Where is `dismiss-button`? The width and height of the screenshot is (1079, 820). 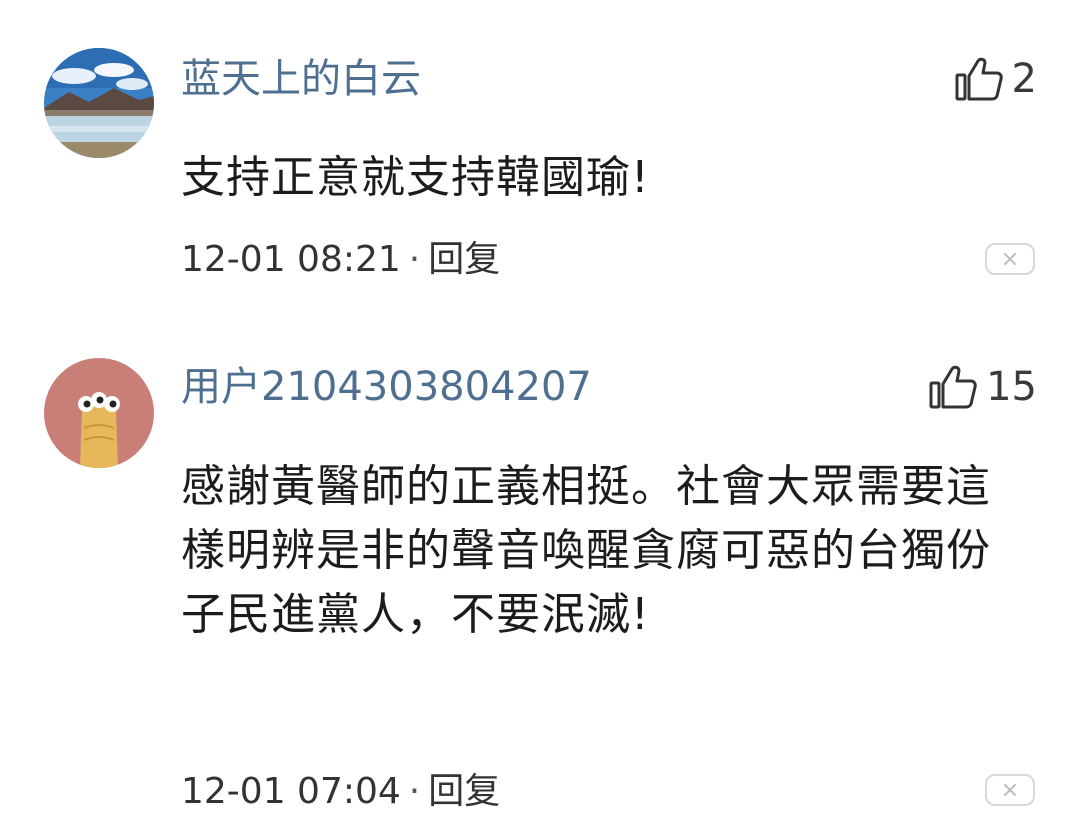 dismiss-button is located at coordinates (1010, 790).